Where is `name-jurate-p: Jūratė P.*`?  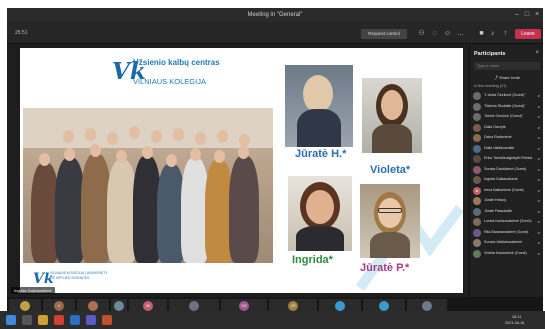 name-jurate-p: Jūratė P.* is located at coordinates (385, 268).